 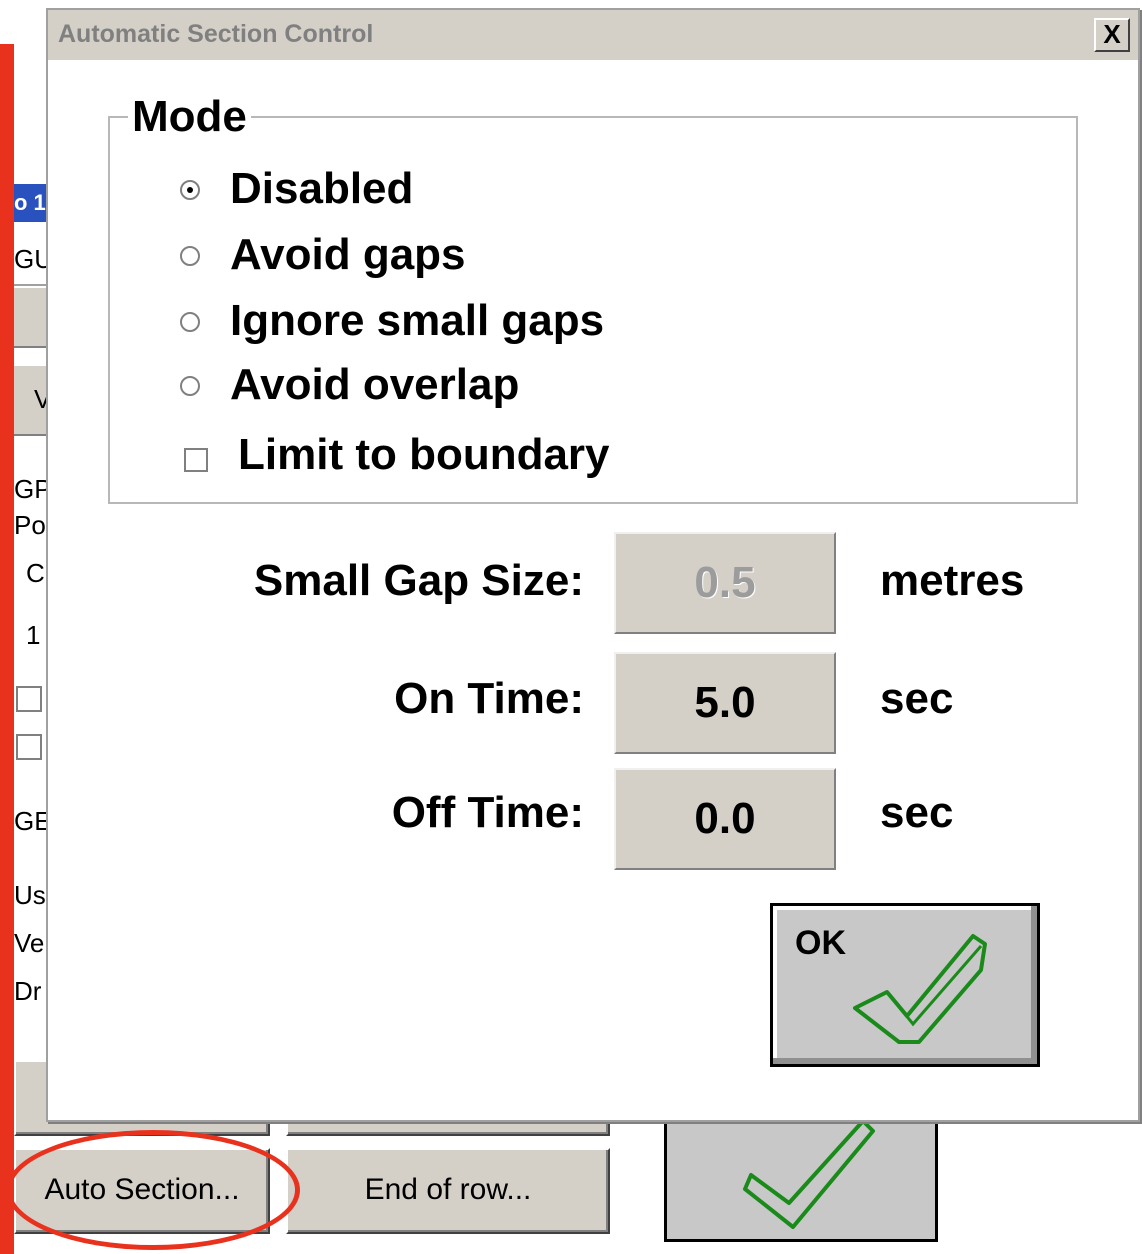 I want to click on mode-option-label: Avoid overlap, so click(x=375, y=384).